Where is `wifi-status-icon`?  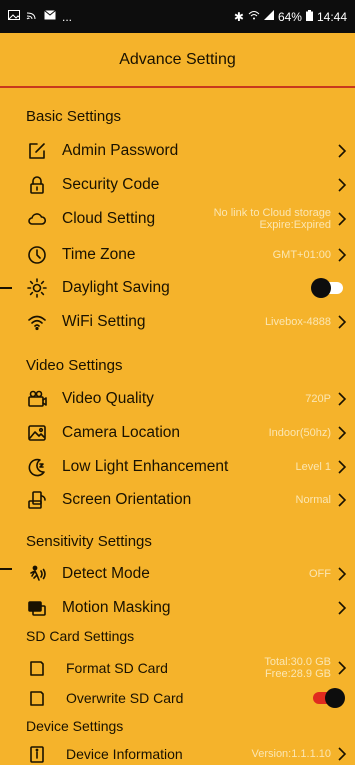
wifi-status-icon is located at coordinates (254, 16).